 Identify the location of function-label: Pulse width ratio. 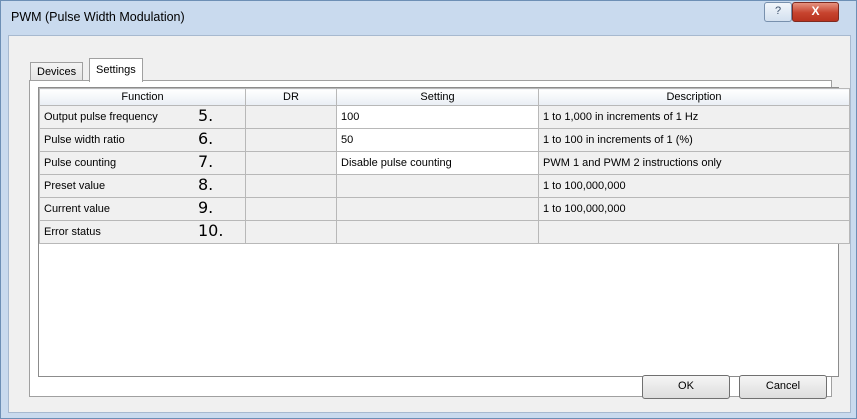
(84, 140).